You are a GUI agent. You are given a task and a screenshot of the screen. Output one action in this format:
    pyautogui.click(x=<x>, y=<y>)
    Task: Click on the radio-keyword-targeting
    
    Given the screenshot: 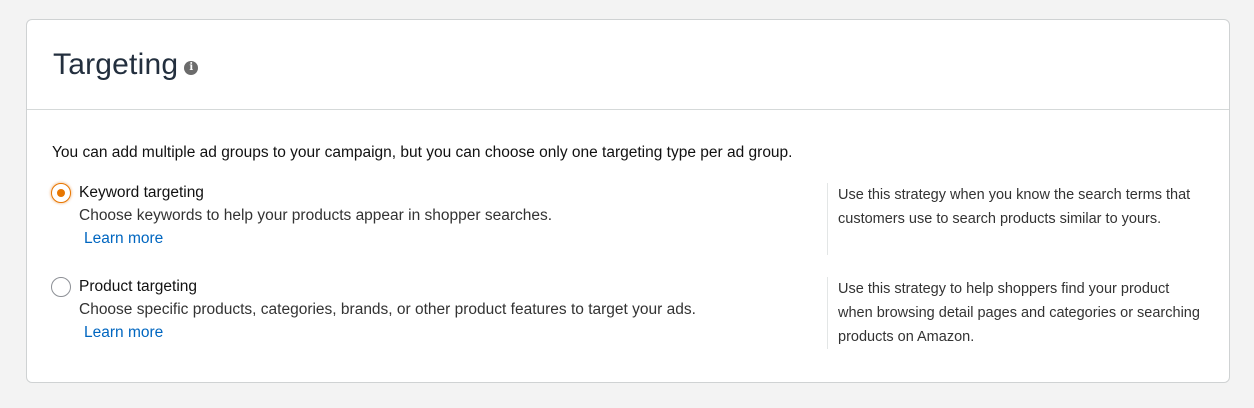 What is the action you would take?
    pyautogui.click(x=61, y=193)
    